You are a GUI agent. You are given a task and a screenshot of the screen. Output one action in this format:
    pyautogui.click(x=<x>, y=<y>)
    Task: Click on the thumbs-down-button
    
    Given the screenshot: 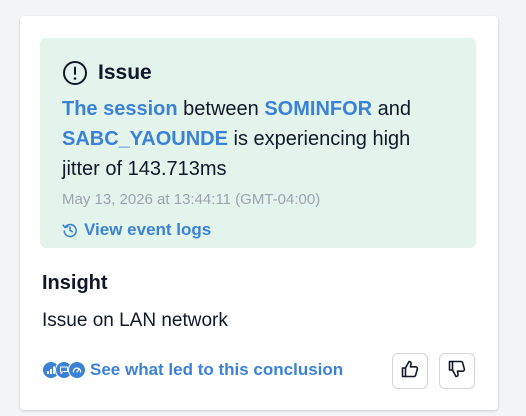 What is the action you would take?
    pyautogui.click(x=457, y=371)
    